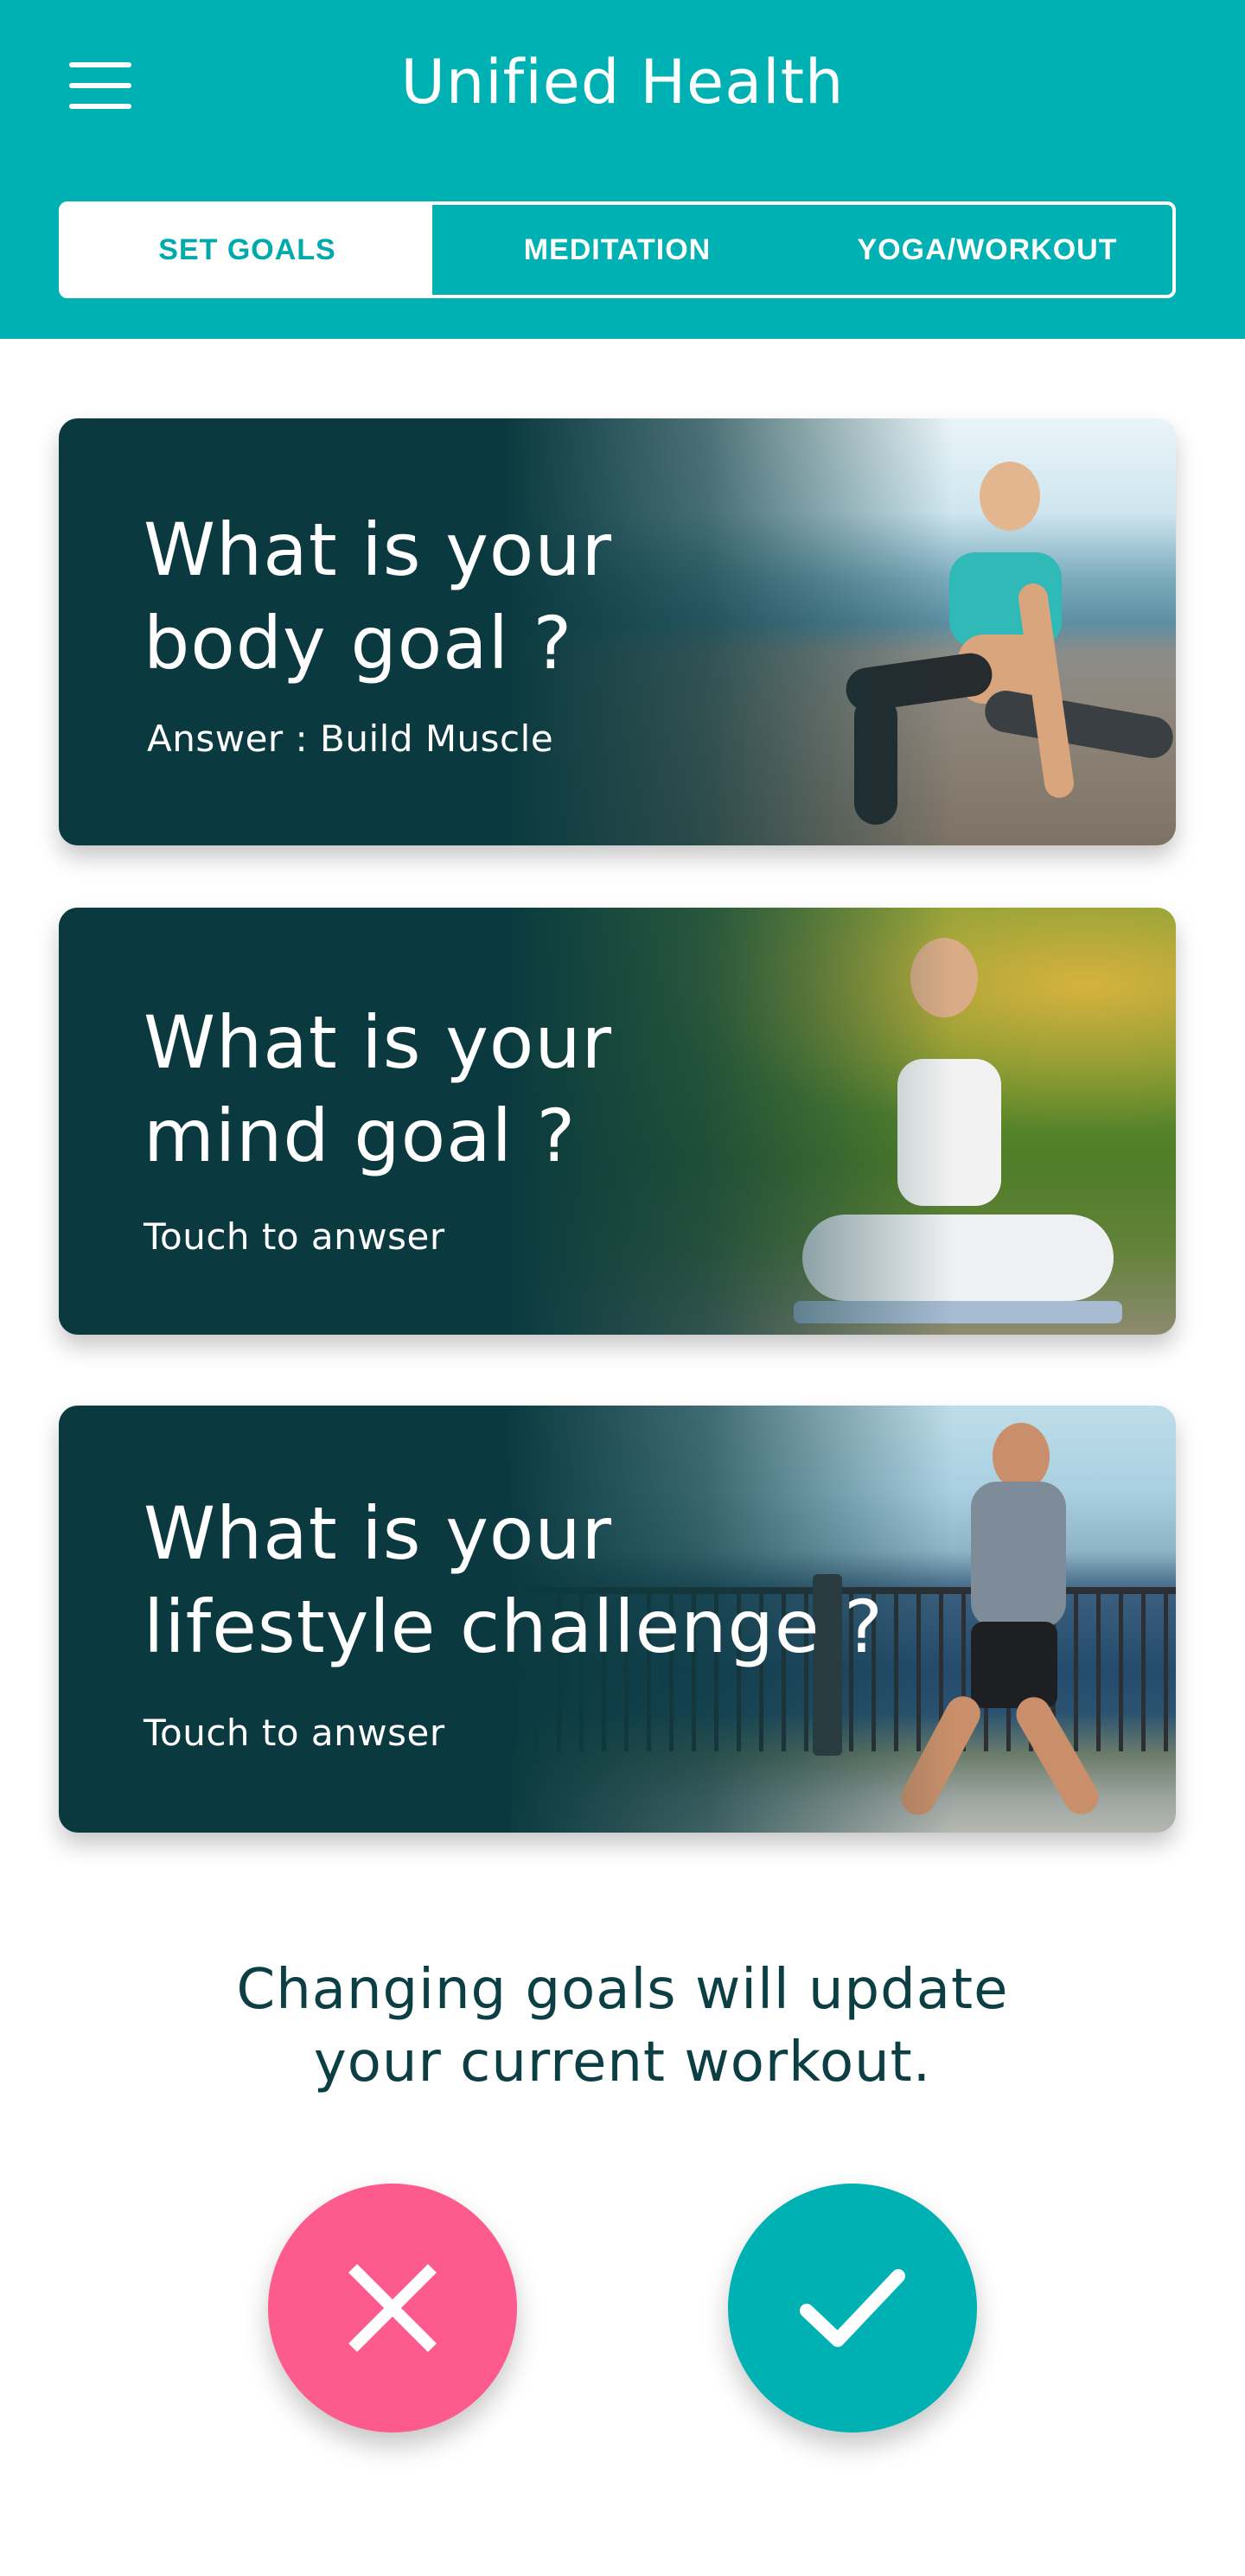 The width and height of the screenshot is (1245, 2576). Describe the element at coordinates (987, 250) in the screenshot. I see `tab-yoga-workout: YOGA/WORKOUT` at that location.